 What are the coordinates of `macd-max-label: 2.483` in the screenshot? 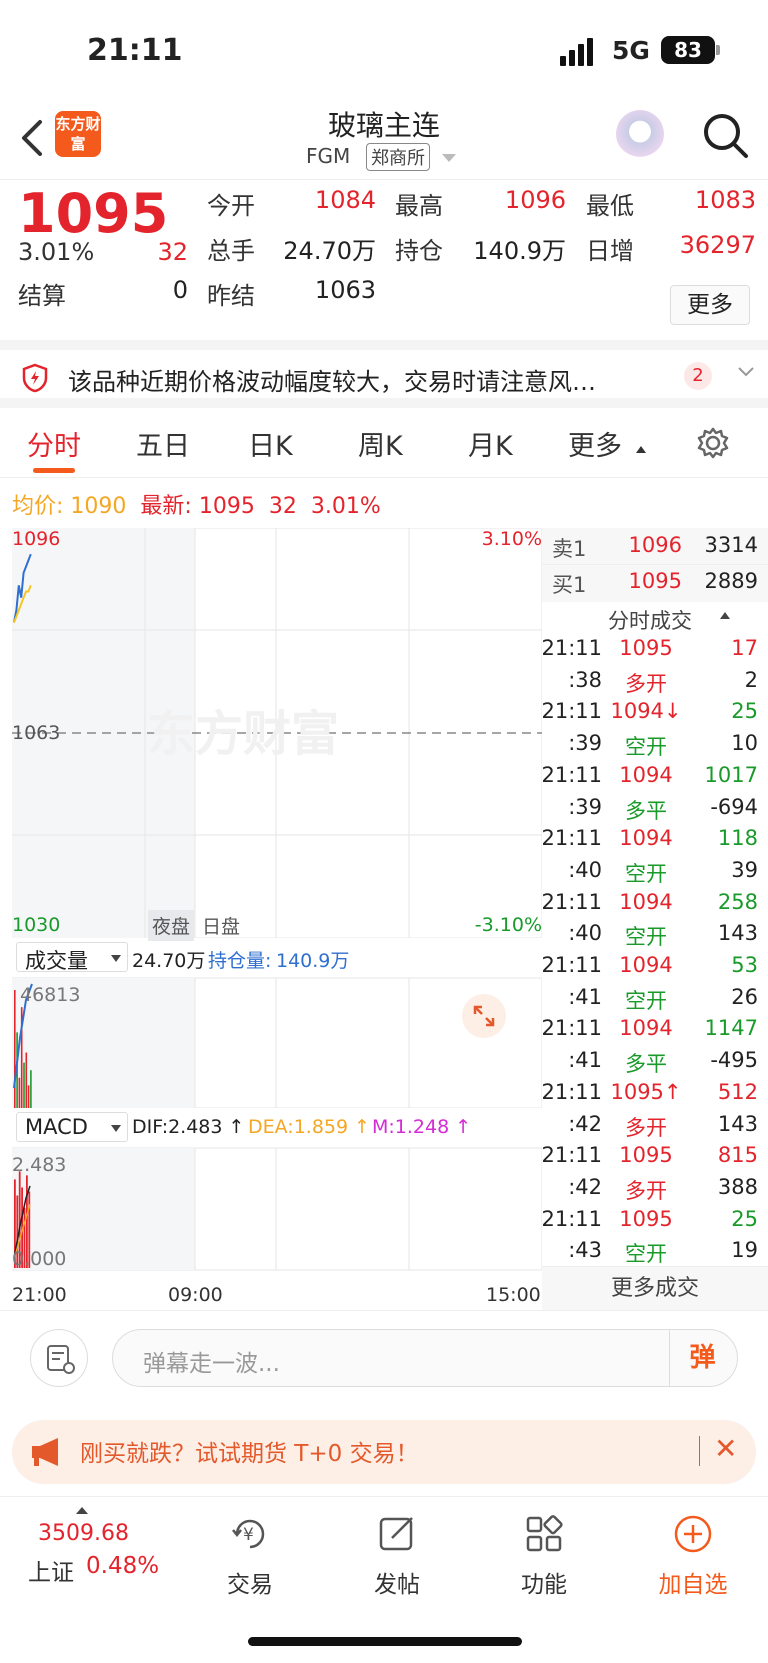 It's located at (39, 1165).